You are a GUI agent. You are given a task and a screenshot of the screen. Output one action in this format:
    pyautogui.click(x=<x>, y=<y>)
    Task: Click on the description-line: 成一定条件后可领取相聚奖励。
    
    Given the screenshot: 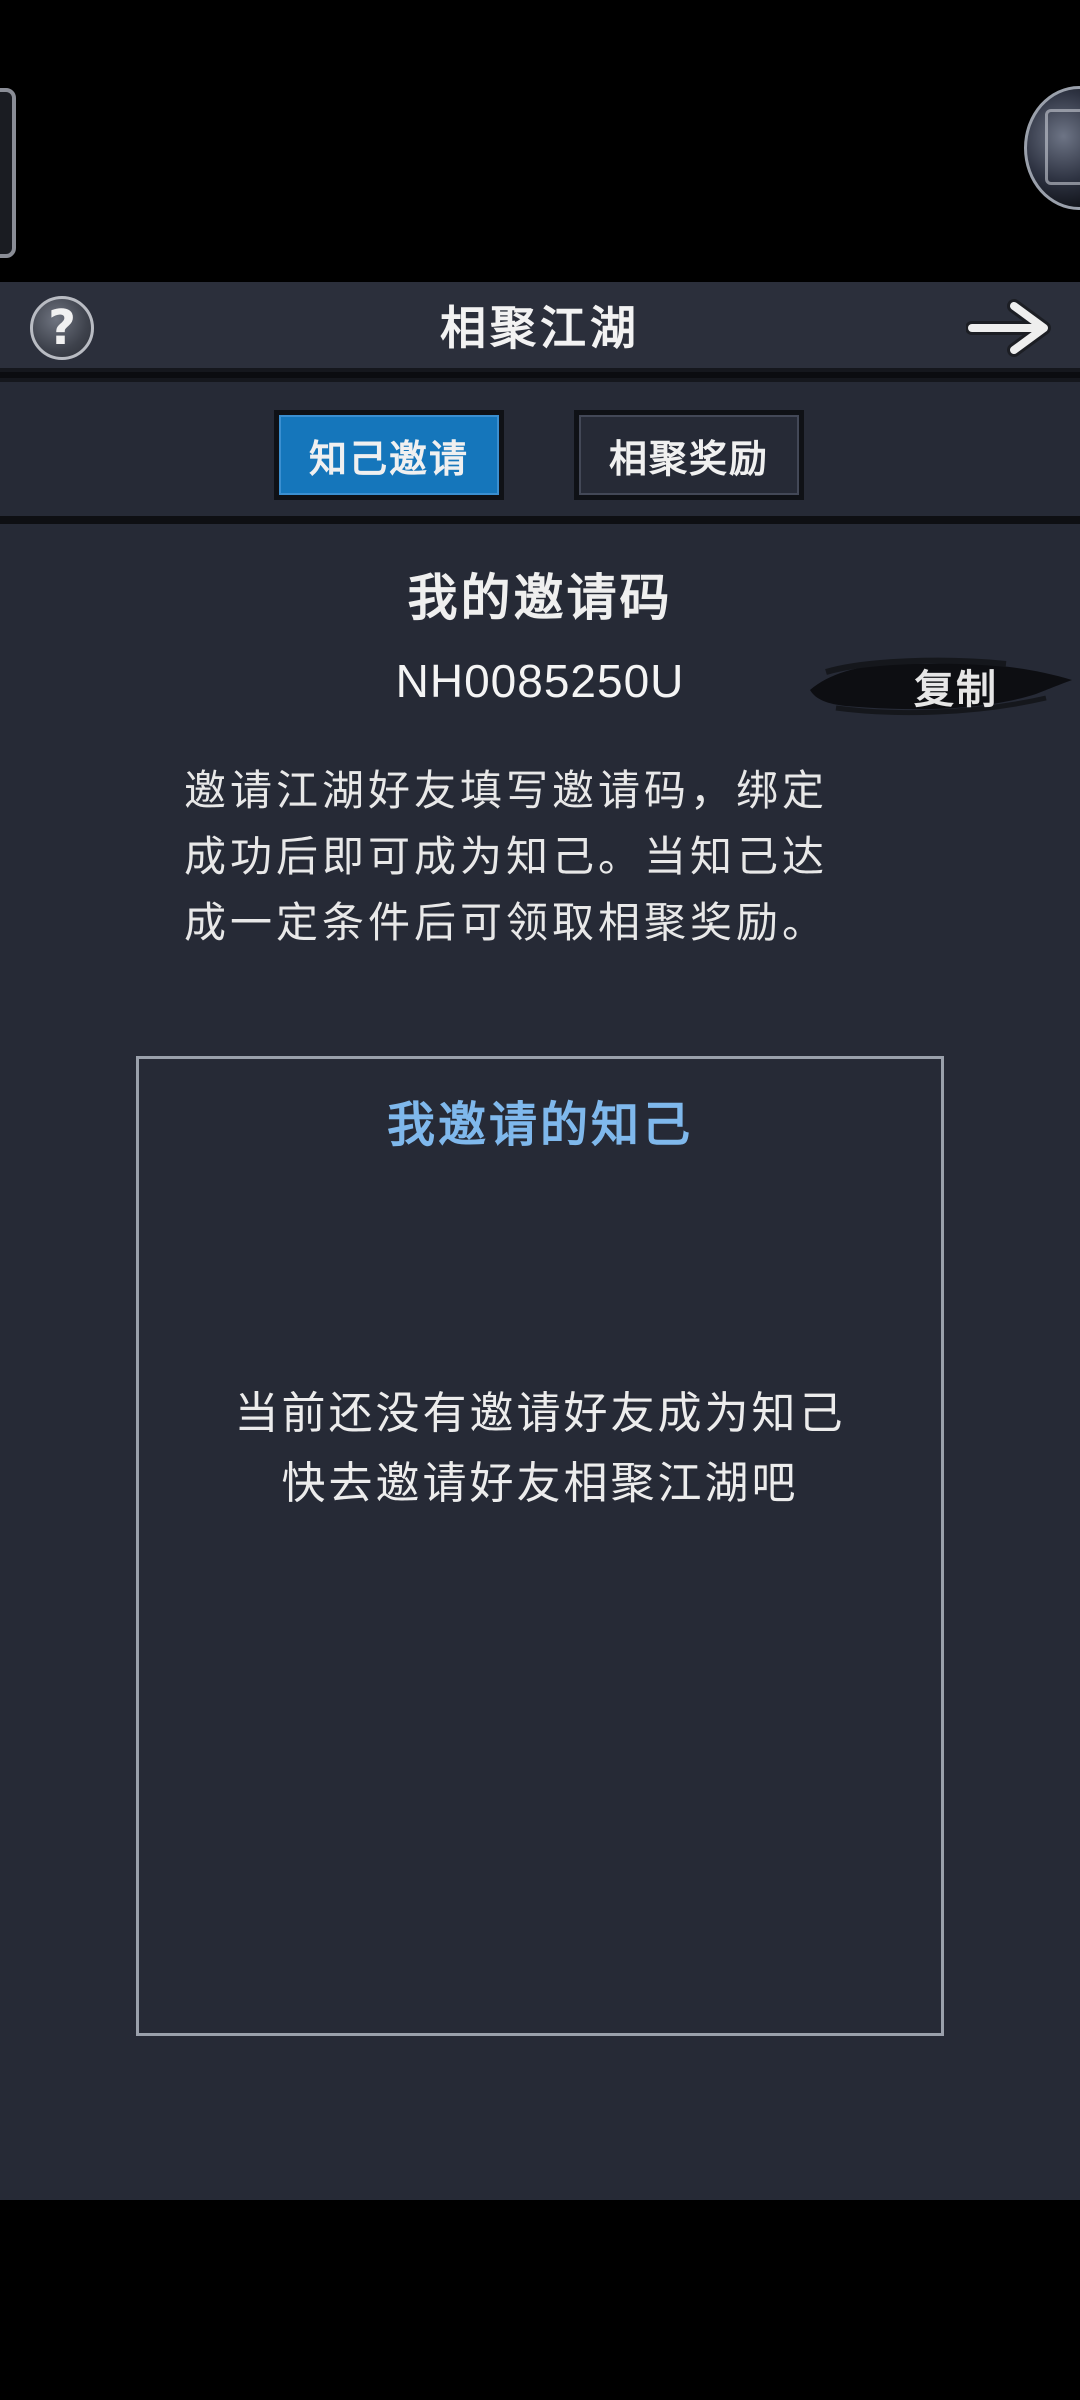 What is the action you would take?
    pyautogui.click(x=506, y=922)
    